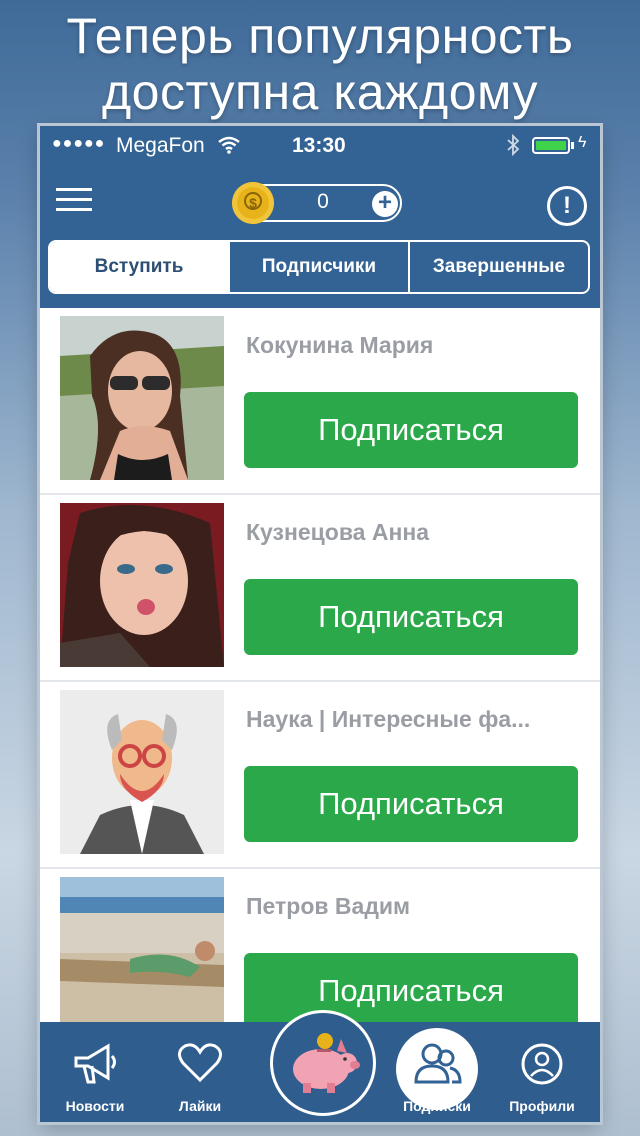 This screenshot has width=640, height=1136. What do you see at coordinates (323, 201) in the screenshot?
I see `coin-balance: 0` at bounding box center [323, 201].